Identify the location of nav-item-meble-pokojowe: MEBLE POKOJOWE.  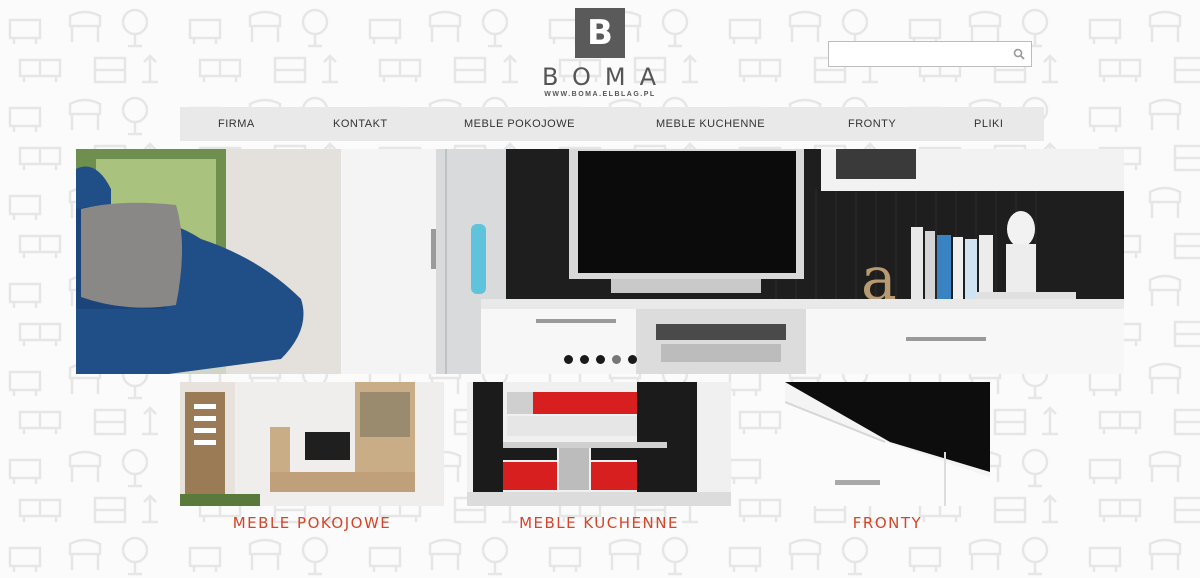
(519, 124).